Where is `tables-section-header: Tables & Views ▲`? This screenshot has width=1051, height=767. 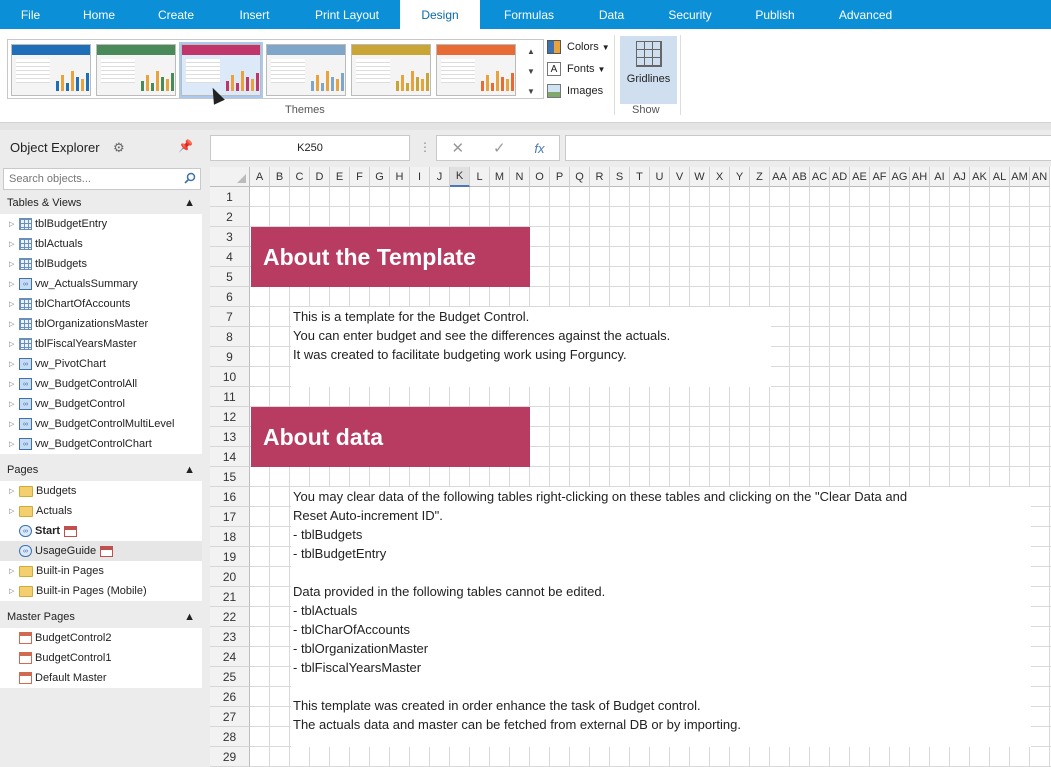 tables-section-header: Tables & Views ▲ is located at coordinates (101, 203).